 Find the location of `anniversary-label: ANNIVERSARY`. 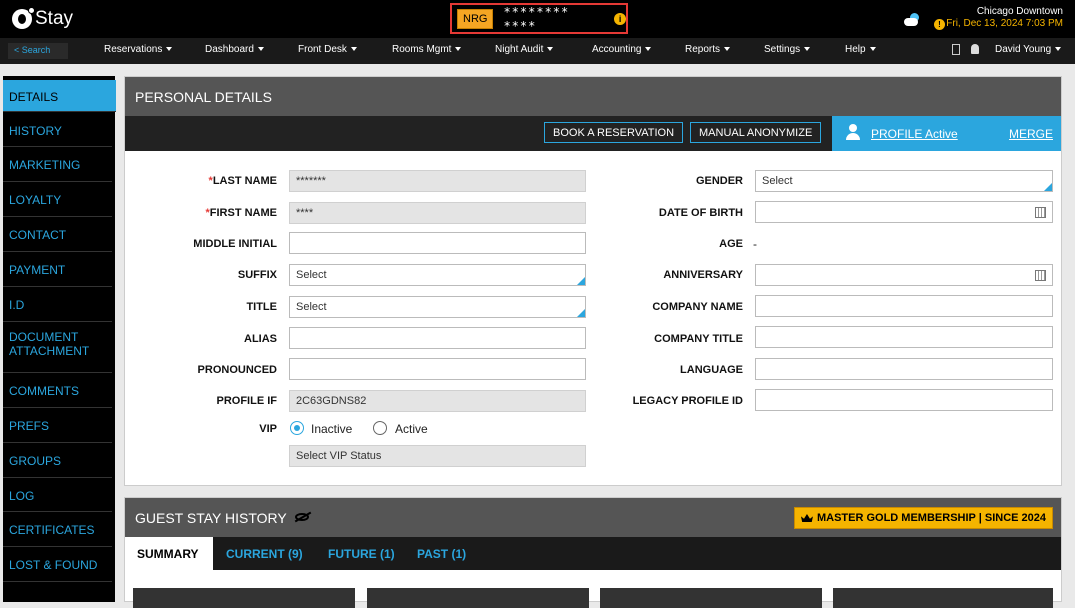

anniversary-label: ANNIVERSARY is located at coordinates (703, 275).